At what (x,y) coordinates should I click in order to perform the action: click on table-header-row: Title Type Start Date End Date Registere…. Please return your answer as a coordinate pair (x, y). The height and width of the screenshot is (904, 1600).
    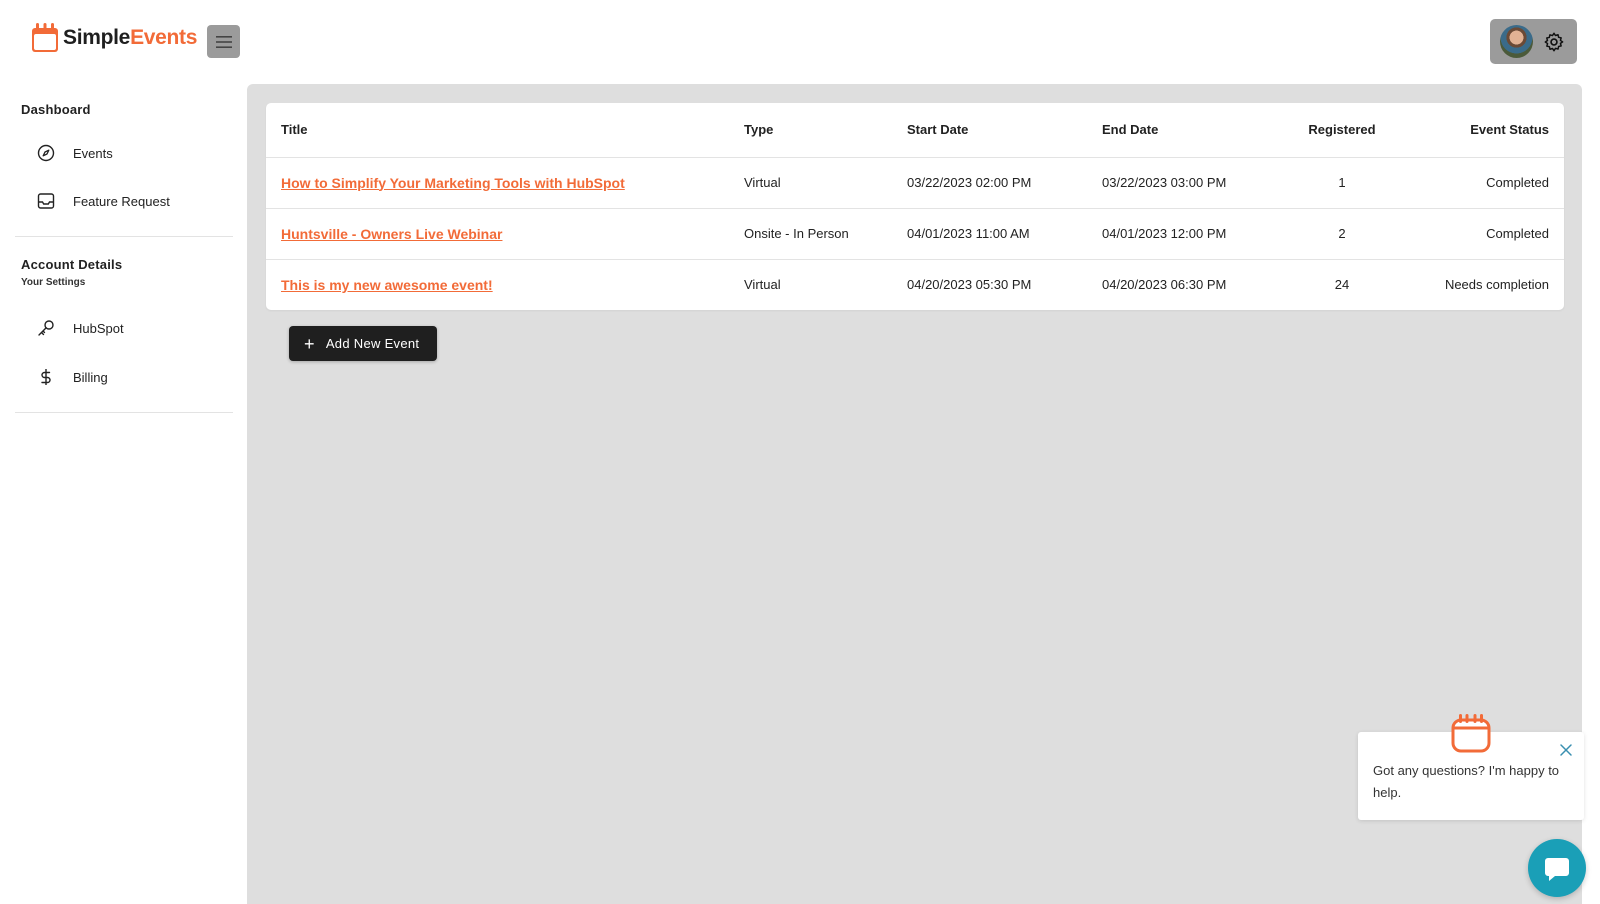
    Looking at the image, I should click on (915, 130).